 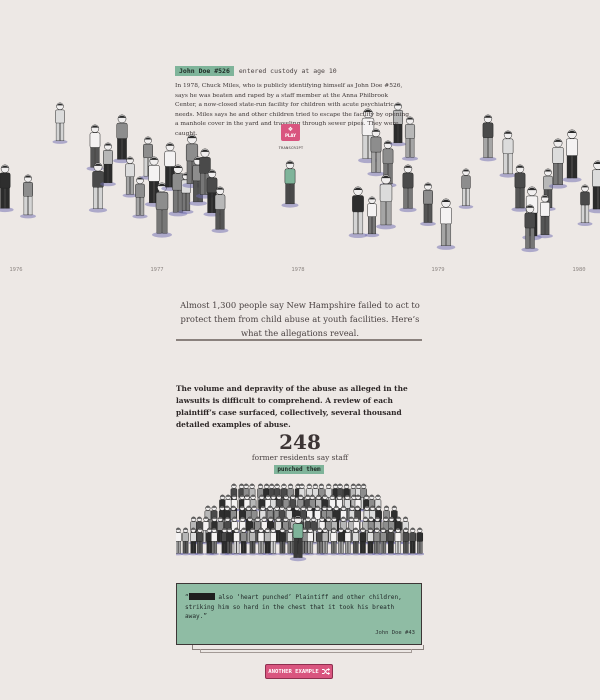 I want to click on quote-attribution: John Doe #43, so click(x=395, y=633).